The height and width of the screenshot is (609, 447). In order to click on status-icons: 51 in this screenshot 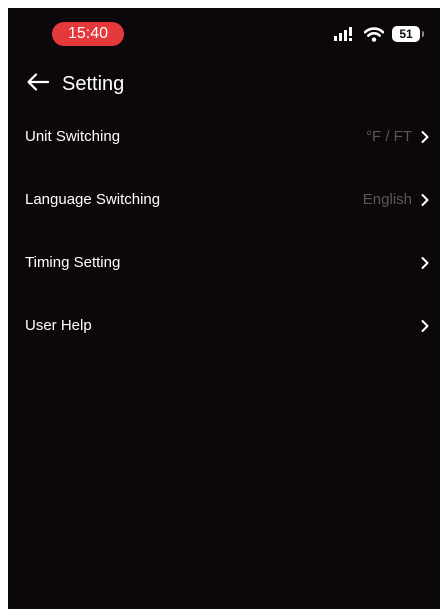, I will do `click(379, 34)`.